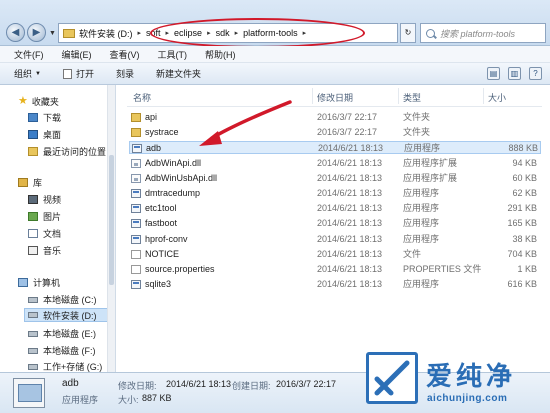 The height and width of the screenshot is (413, 550). Describe the element at coordinates (78, 73) in the screenshot. I see `open-button: 打开` at that location.